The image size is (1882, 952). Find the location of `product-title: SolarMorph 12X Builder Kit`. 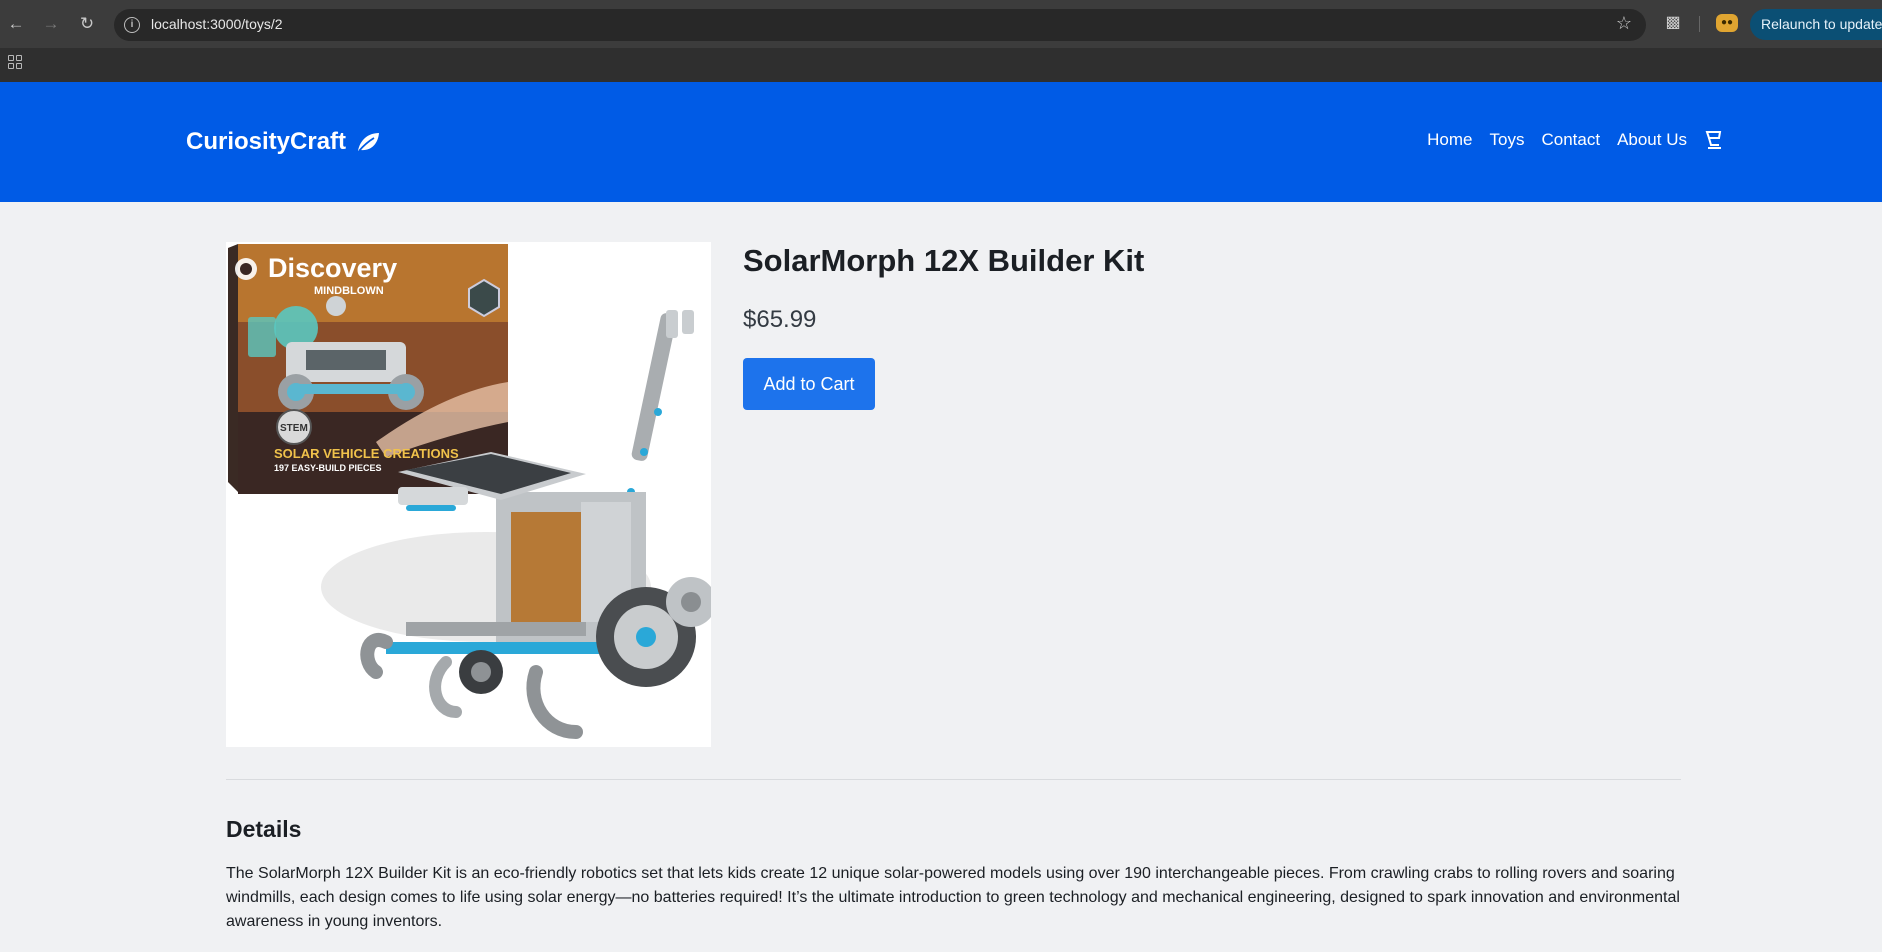

product-title: SolarMorph 12X Builder Kit is located at coordinates (944, 260).